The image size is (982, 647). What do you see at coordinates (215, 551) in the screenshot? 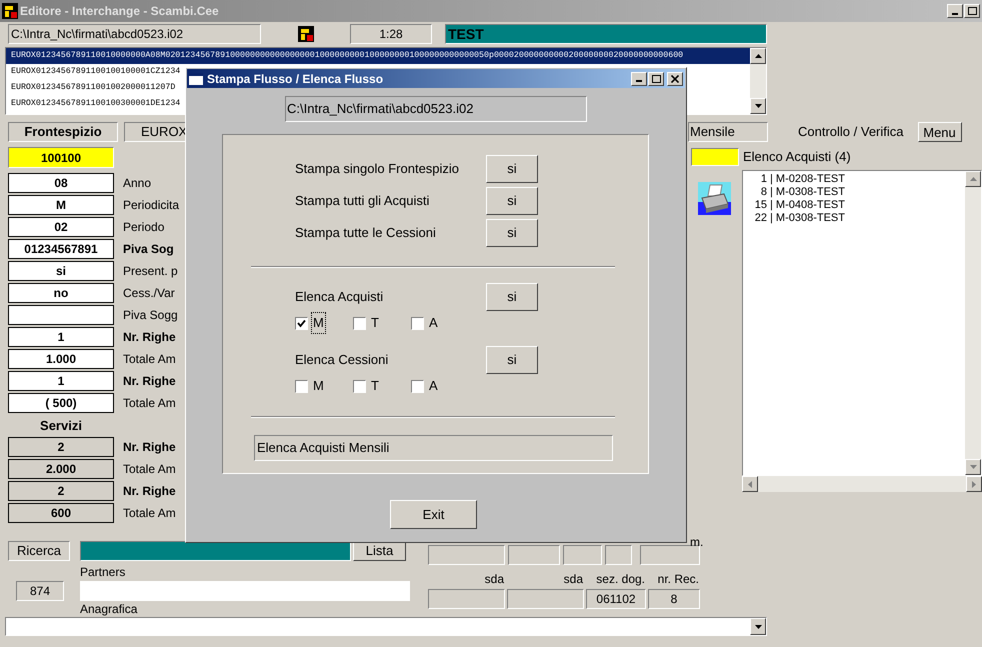
I see `search-field` at bounding box center [215, 551].